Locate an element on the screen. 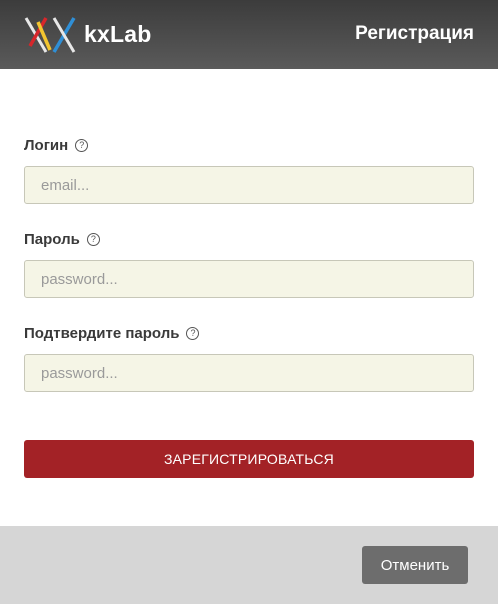 This screenshot has height=604, width=498. confirm-password-label-text: Подтвердите пароль is located at coordinates (102, 333).